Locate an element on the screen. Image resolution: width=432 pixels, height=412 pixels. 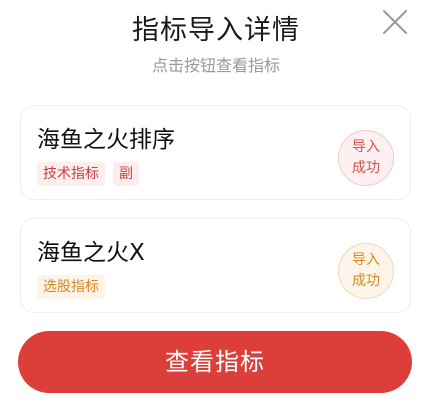
indicator-name: 海鱼之火X is located at coordinates (91, 253).